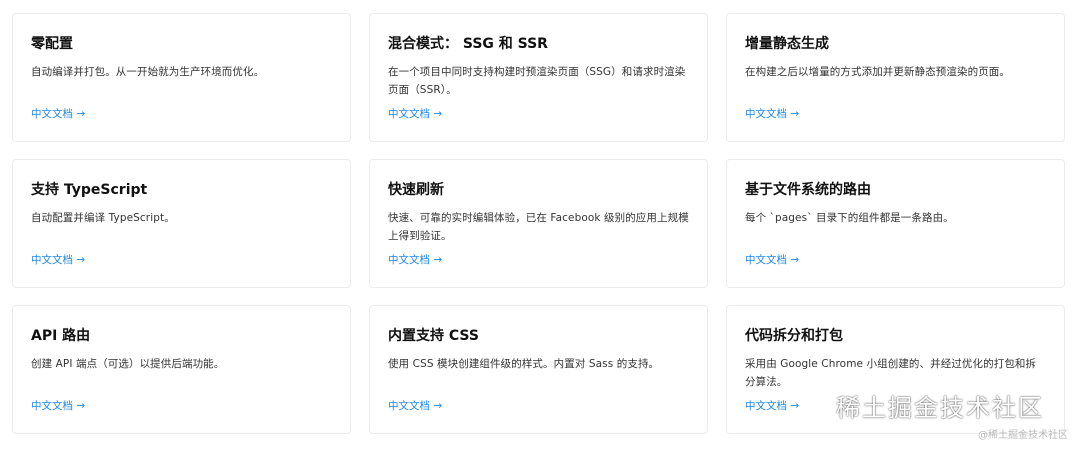 This screenshot has width=1080, height=452. I want to click on wechat-icon, so click(815, 405).